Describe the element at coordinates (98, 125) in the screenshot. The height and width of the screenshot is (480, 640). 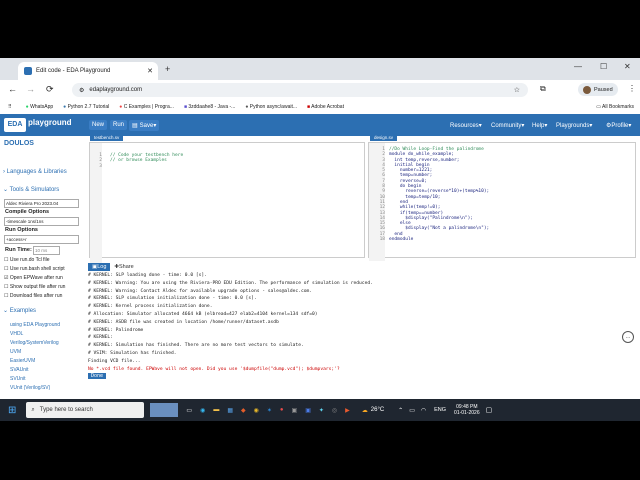
I see `new-button: New` at that location.